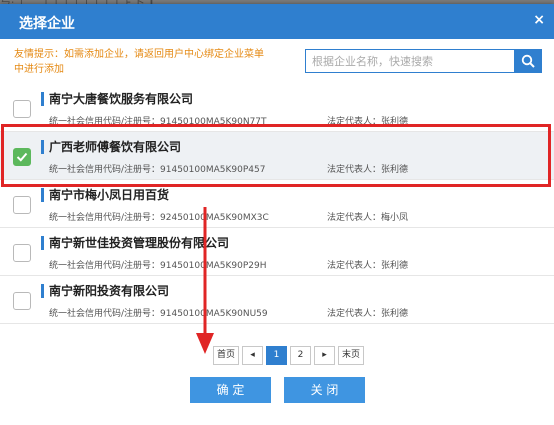 Image resolution: width=554 pixels, height=425 pixels. I want to click on confirm-button: 确 定, so click(230, 390).